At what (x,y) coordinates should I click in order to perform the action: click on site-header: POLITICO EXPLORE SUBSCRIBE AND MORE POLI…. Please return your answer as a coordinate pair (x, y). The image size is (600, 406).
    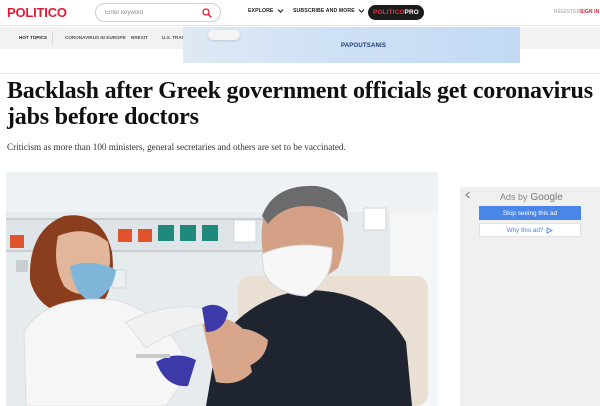
    Looking at the image, I should click on (300, 13).